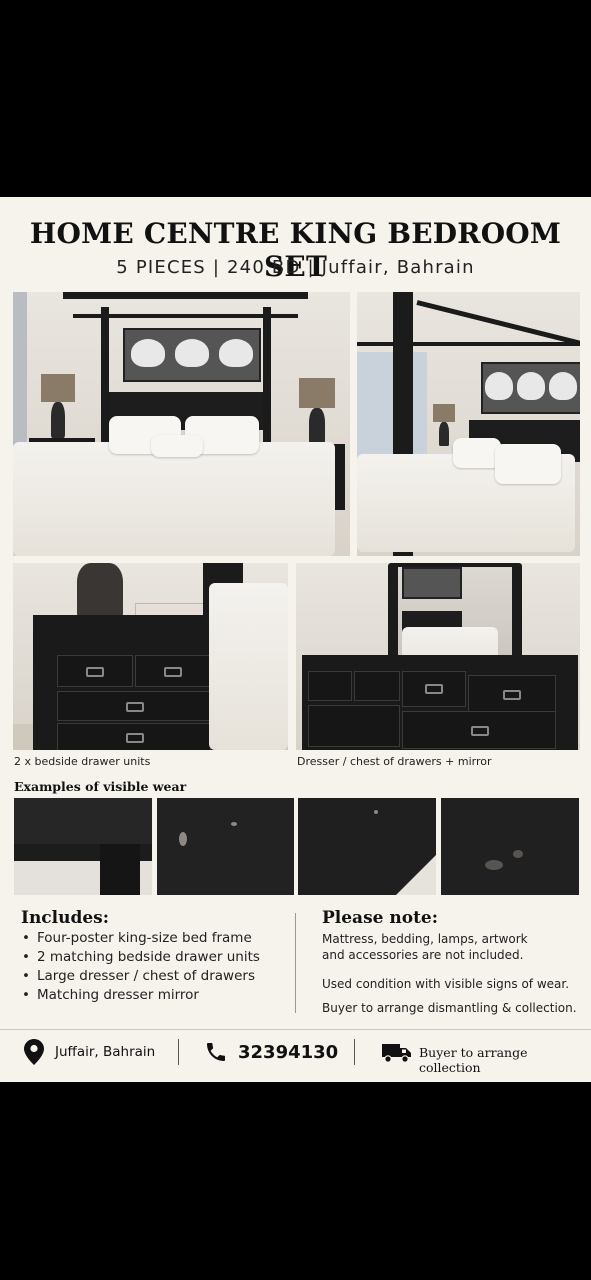 The height and width of the screenshot is (1280, 591). I want to click on includes-title: Includes:, so click(65, 918).